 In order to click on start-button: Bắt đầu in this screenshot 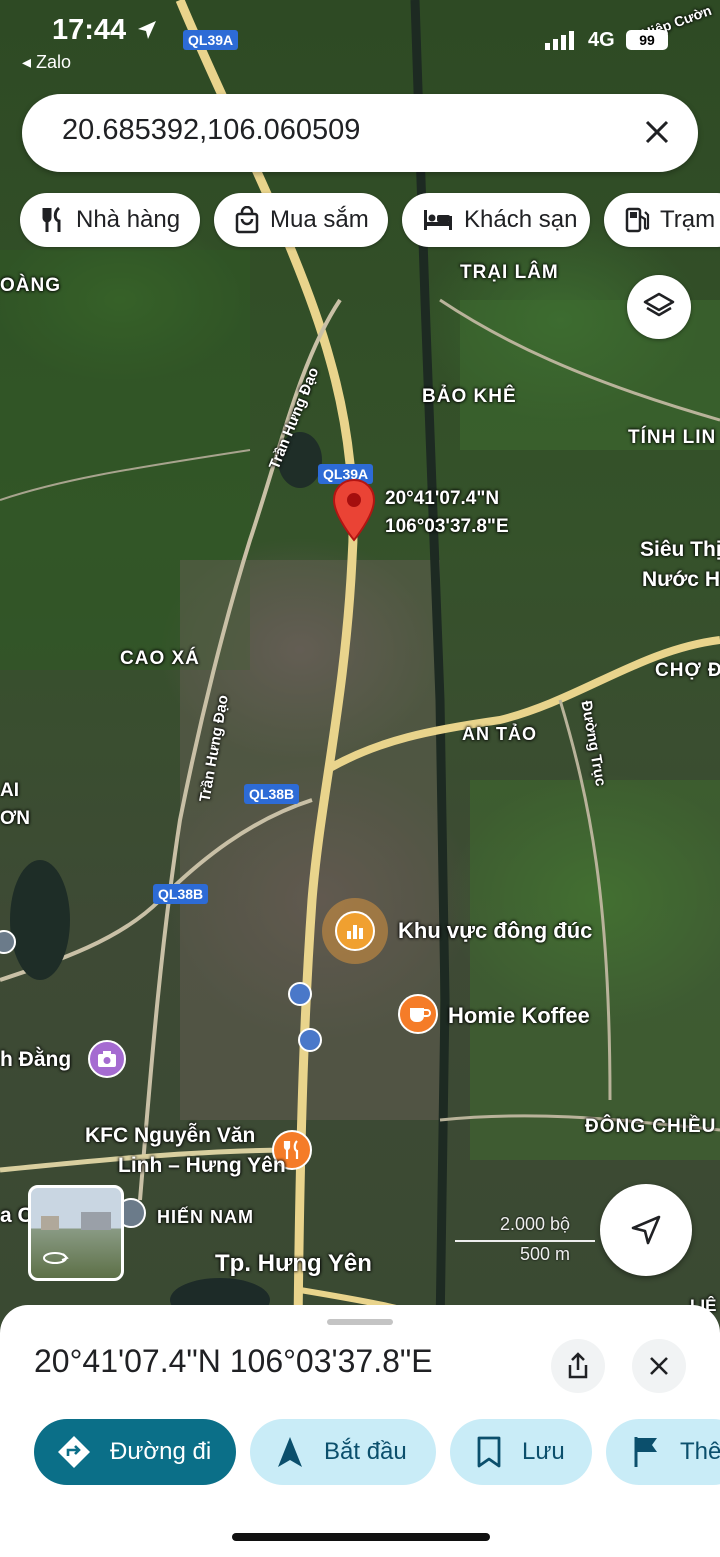, I will do `click(343, 1452)`.